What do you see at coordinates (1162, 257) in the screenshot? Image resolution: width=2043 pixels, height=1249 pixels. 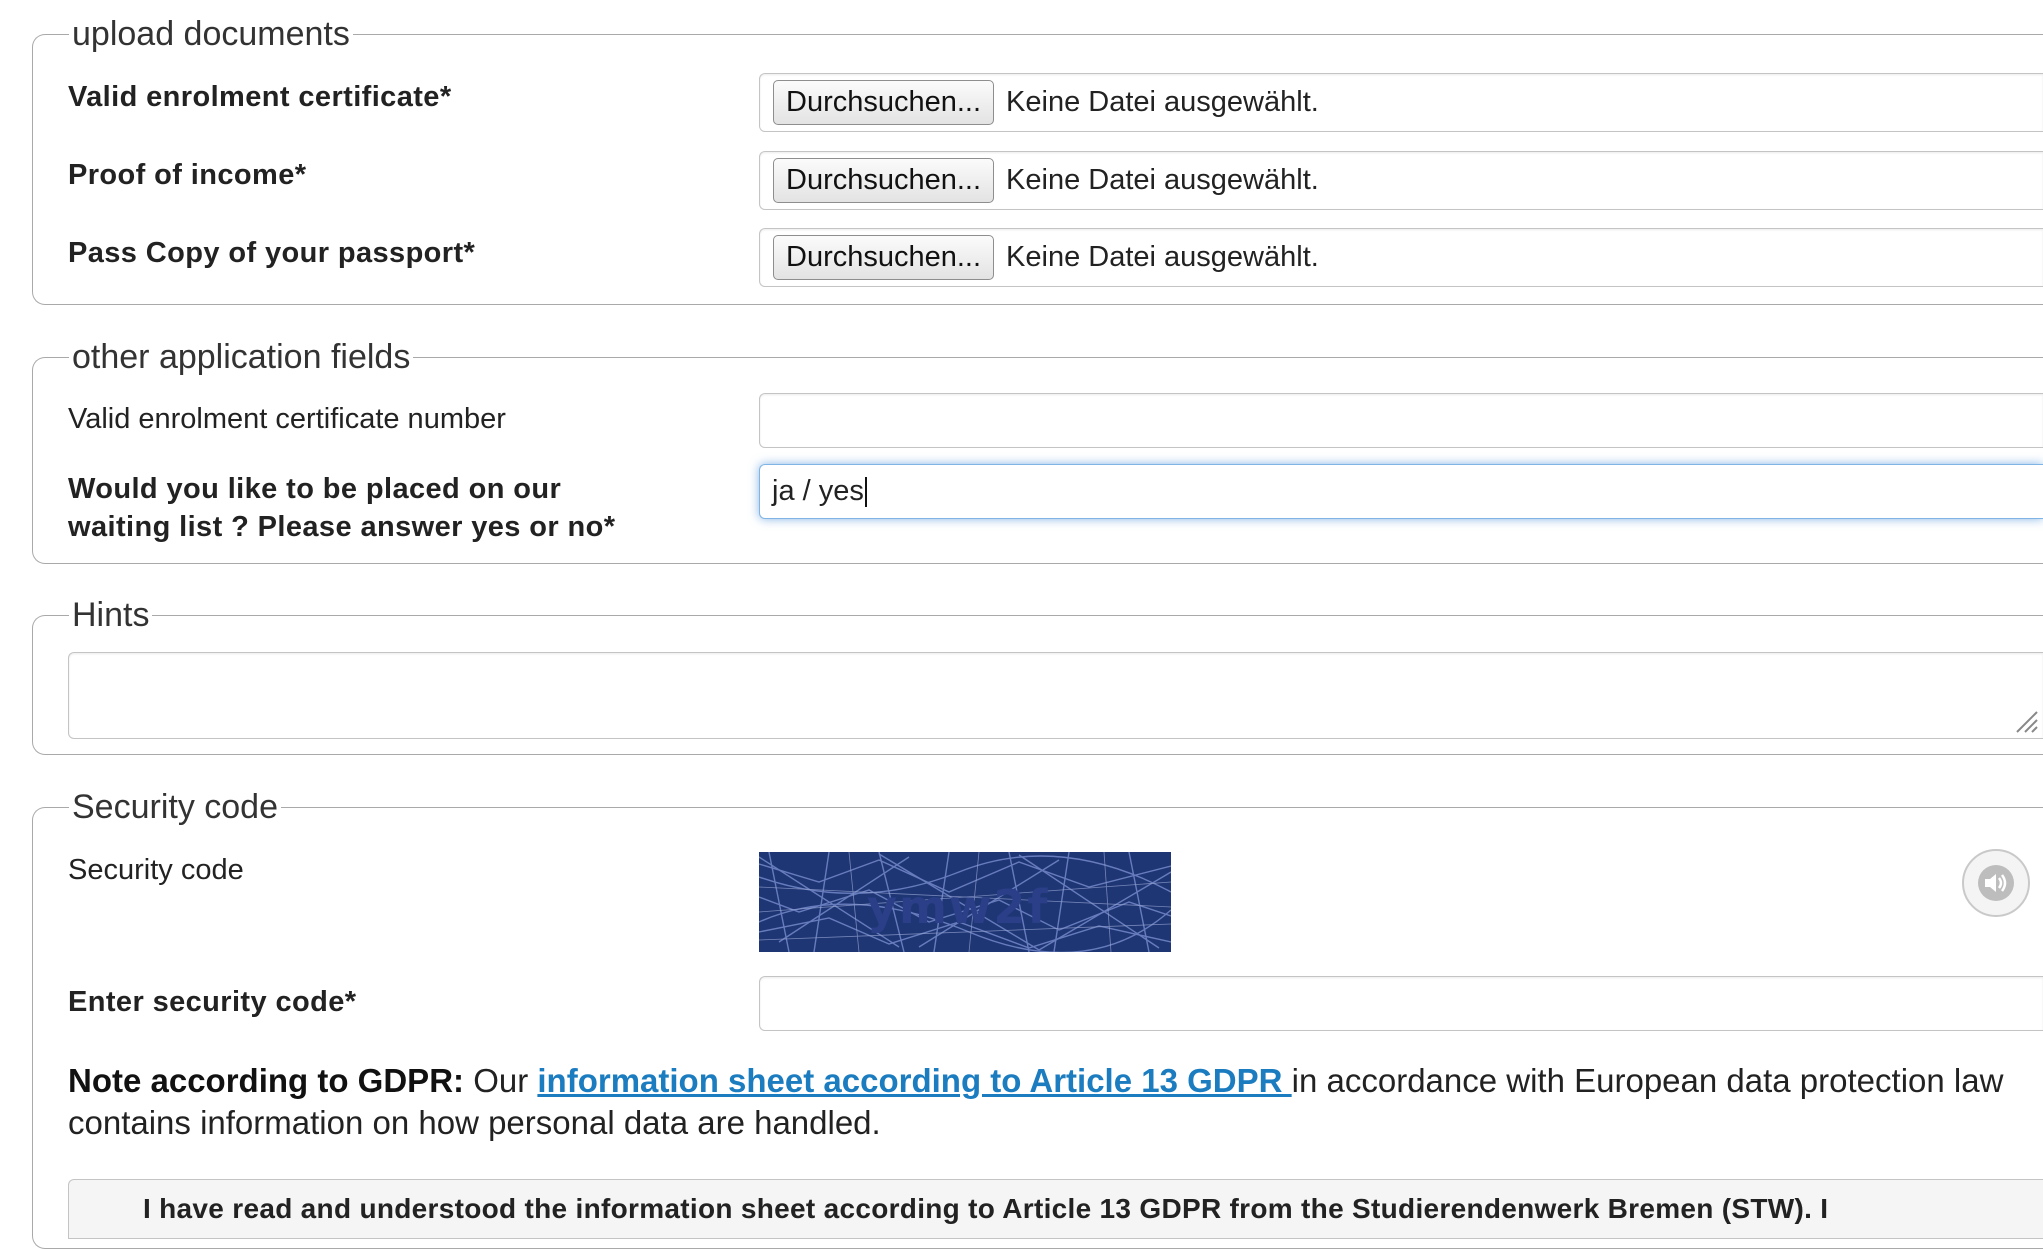 I see `passport-copy-file-status: Keine Datei ausgewählt.` at bounding box center [1162, 257].